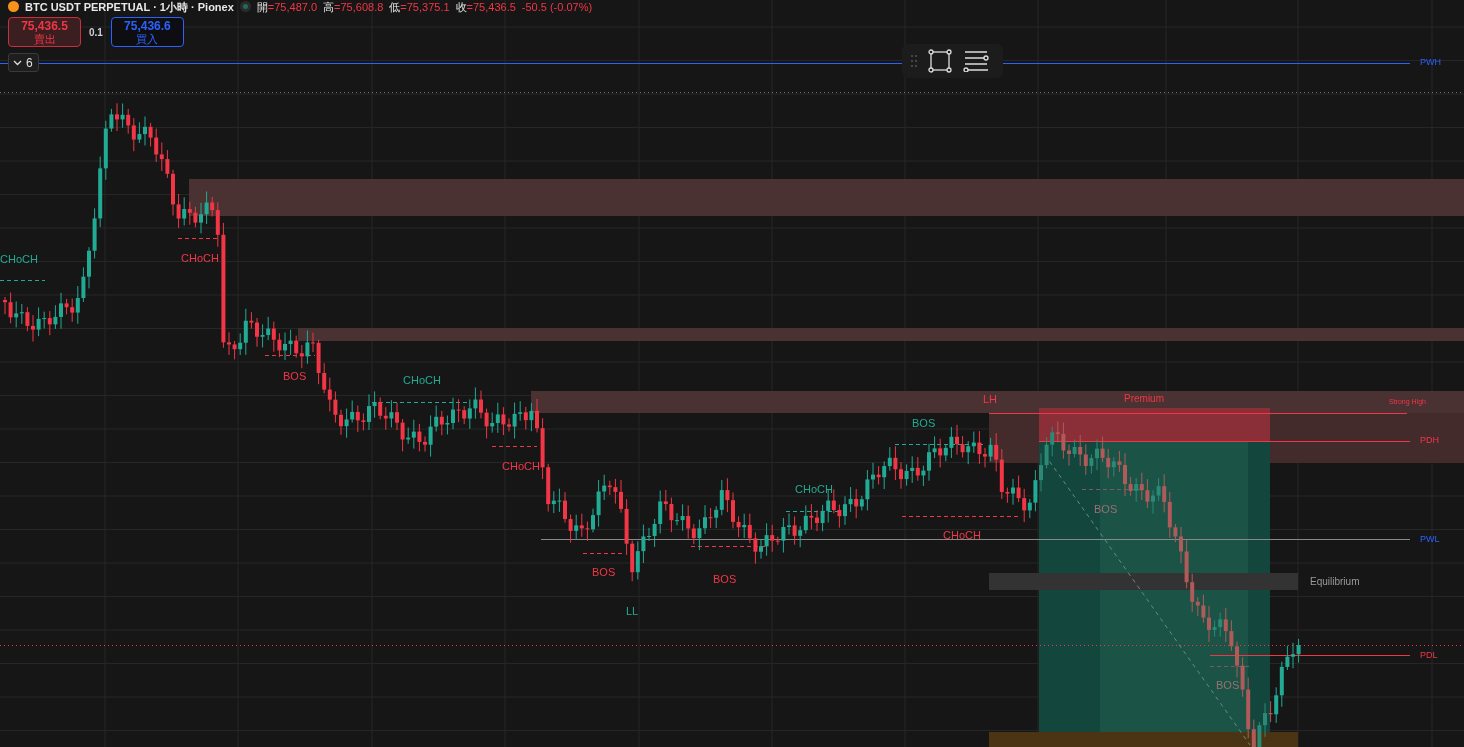  What do you see at coordinates (245, 6) in the screenshot?
I see `market-status-icon` at bounding box center [245, 6].